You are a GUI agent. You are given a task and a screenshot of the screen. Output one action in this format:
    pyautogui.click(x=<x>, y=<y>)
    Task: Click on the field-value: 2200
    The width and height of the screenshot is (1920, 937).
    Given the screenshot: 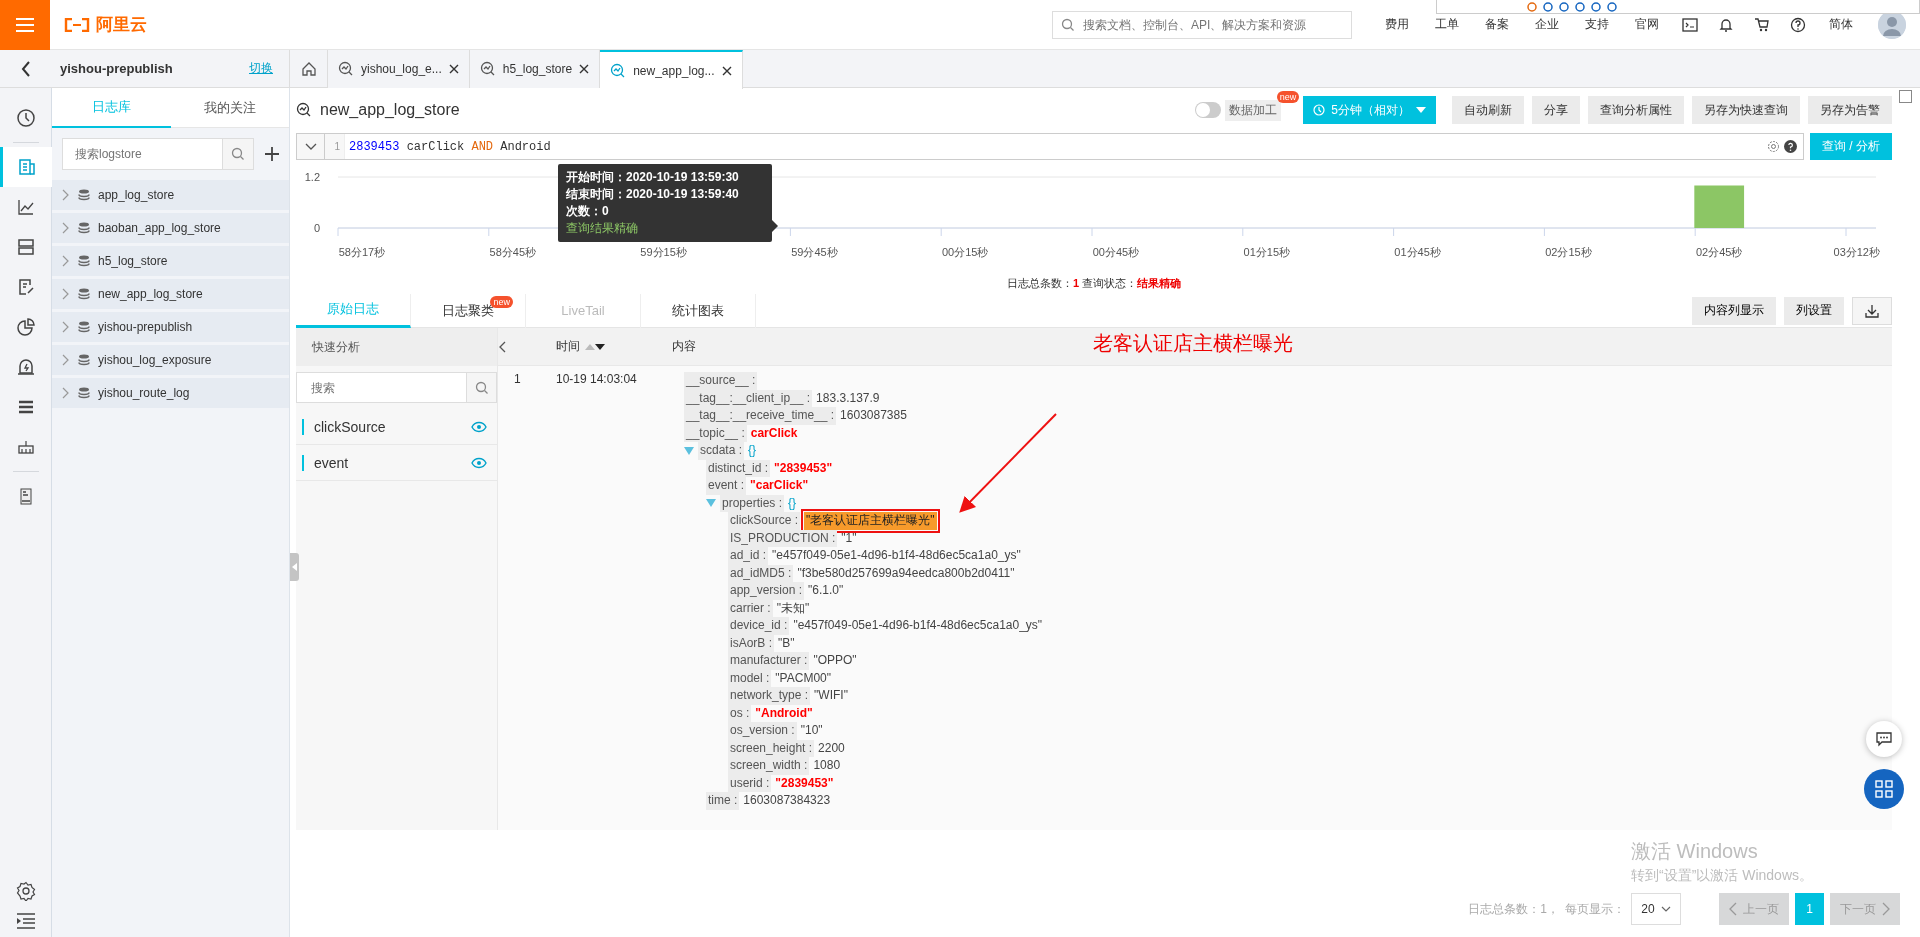 What is the action you would take?
    pyautogui.click(x=831, y=748)
    